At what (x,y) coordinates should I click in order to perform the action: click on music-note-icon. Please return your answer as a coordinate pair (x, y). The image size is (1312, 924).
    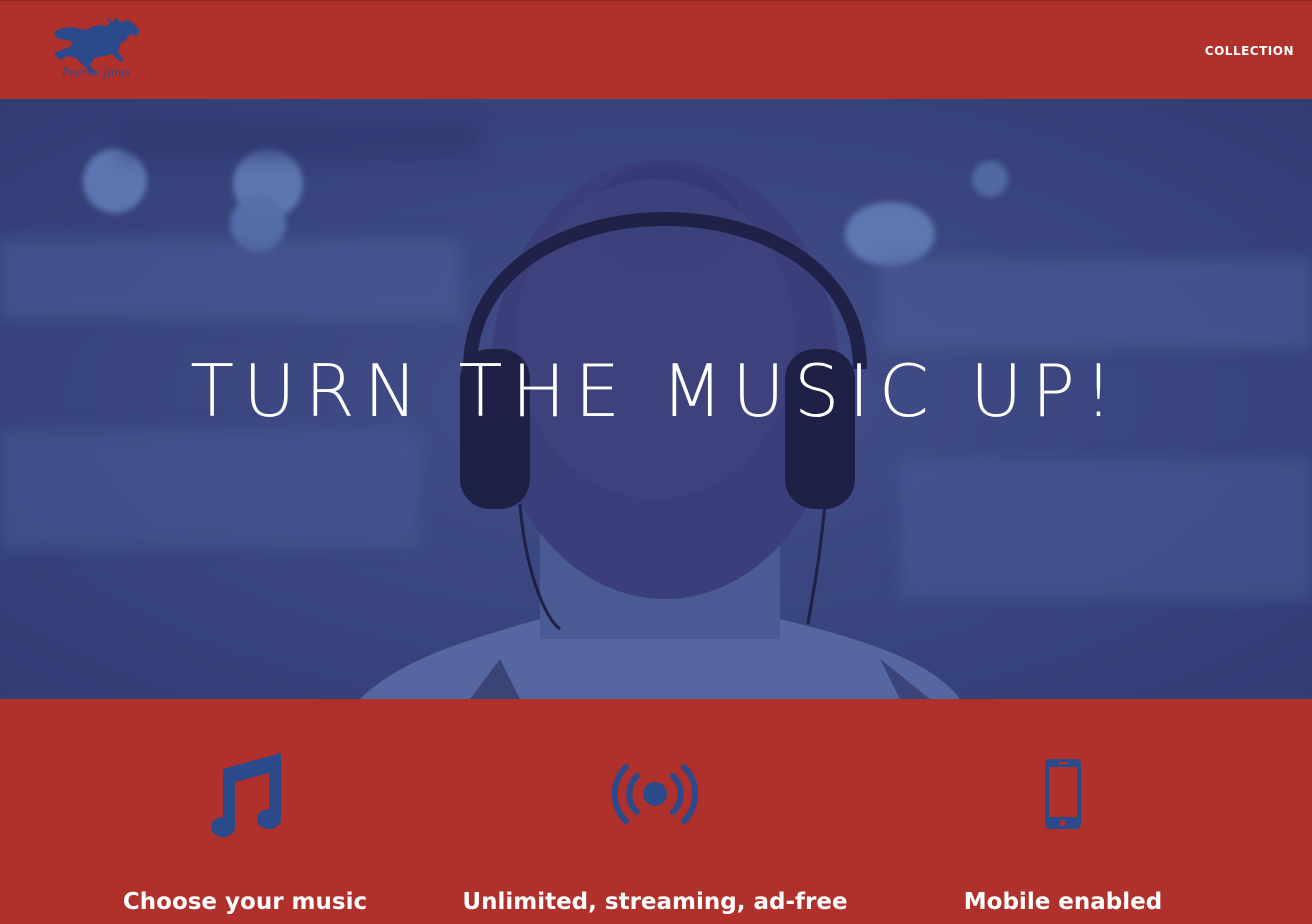
    Looking at the image, I should click on (245, 796).